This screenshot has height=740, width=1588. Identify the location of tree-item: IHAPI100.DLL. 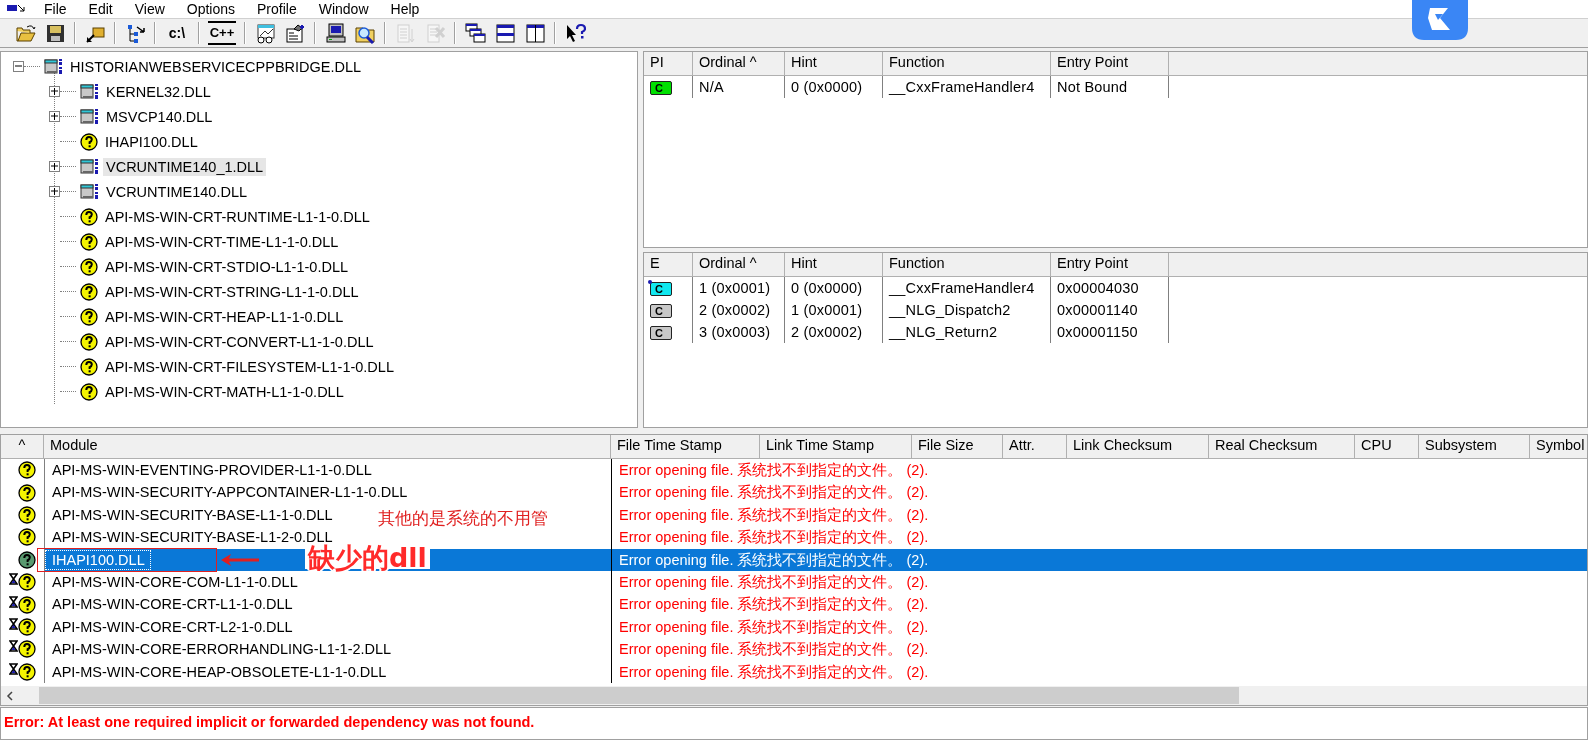
(151, 141).